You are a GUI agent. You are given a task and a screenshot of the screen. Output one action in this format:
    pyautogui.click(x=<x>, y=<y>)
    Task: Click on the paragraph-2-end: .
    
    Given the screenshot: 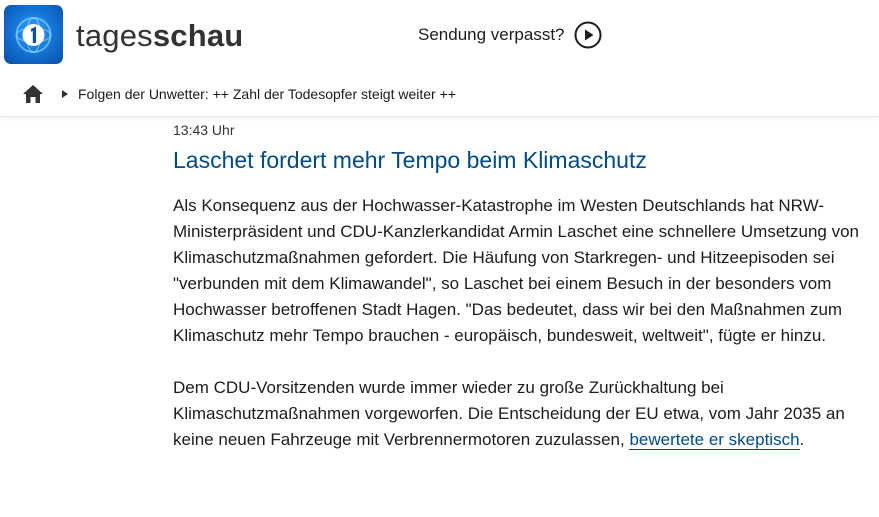 What is the action you would take?
    pyautogui.click(x=802, y=439)
    